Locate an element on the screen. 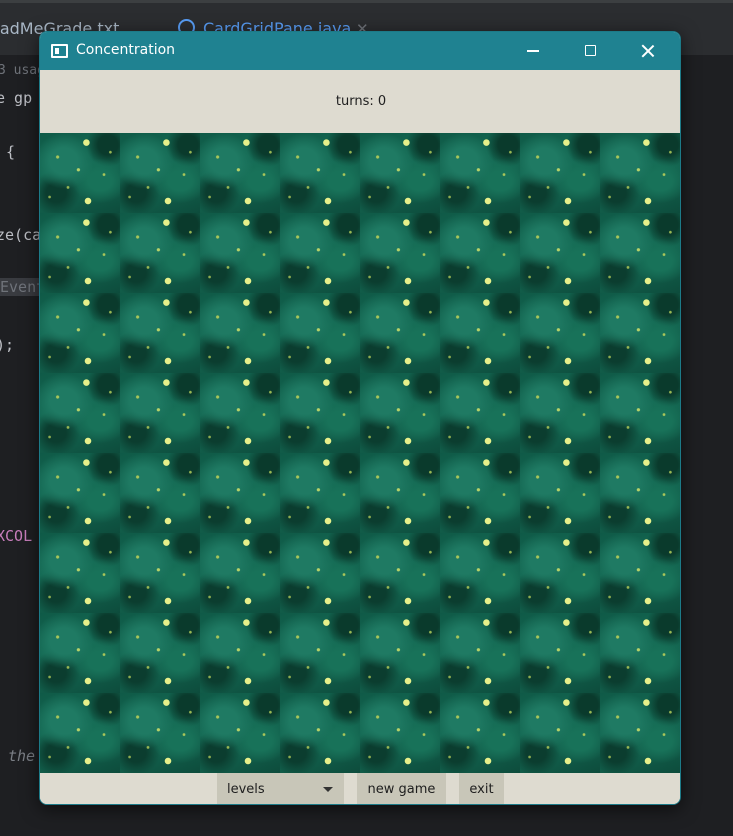  window-title: Concentration is located at coordinates (126, 50).